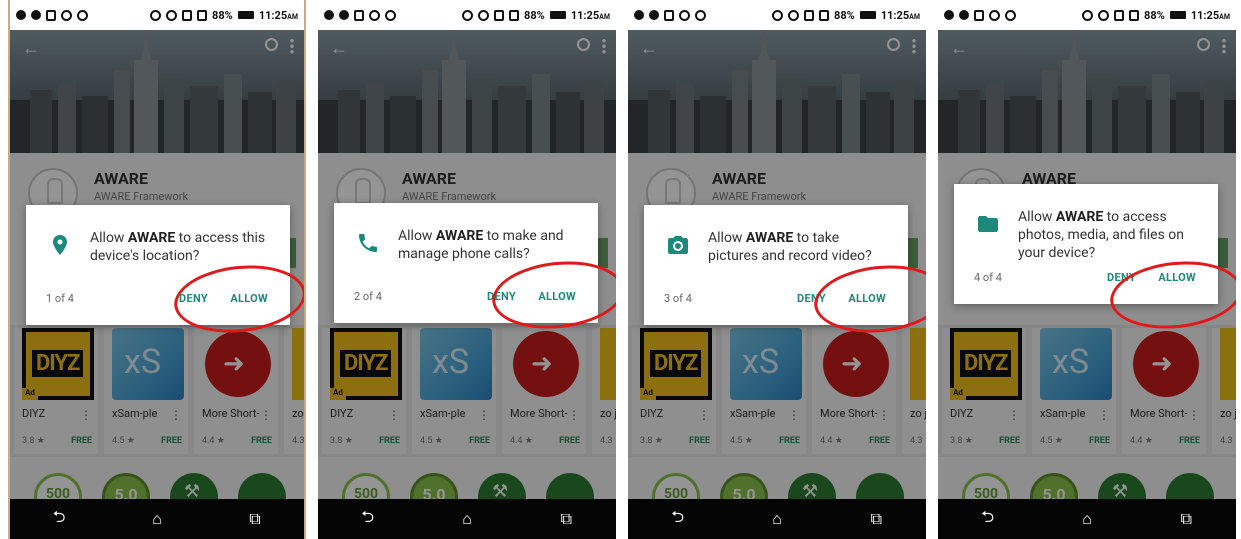 The height and width of the screenshot is (539, 1241). Describe the element at coordinates (368, 243) in the screenshot. I see `phone-icon` at that location.